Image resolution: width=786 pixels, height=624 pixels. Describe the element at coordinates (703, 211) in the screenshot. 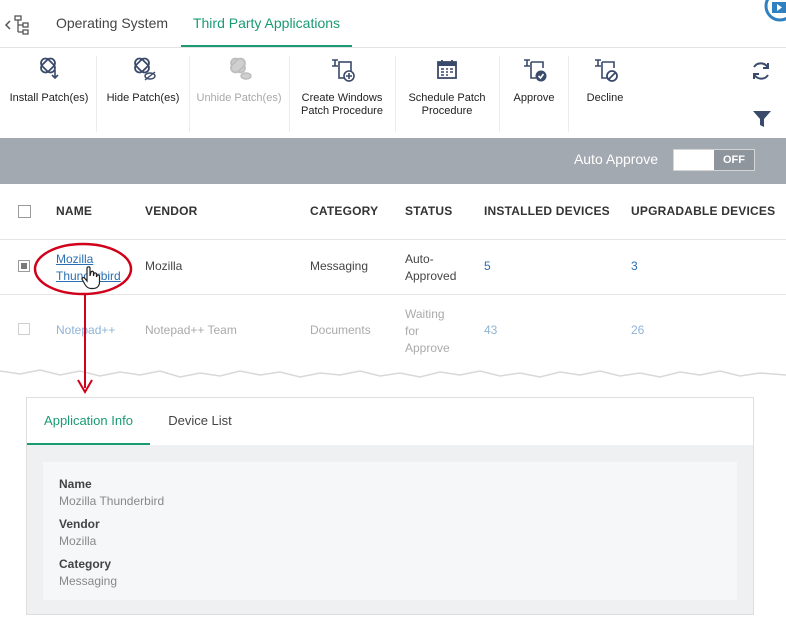

I see `column-header-upgradable-devices: UPGRADABLE DEVICES` at that location.